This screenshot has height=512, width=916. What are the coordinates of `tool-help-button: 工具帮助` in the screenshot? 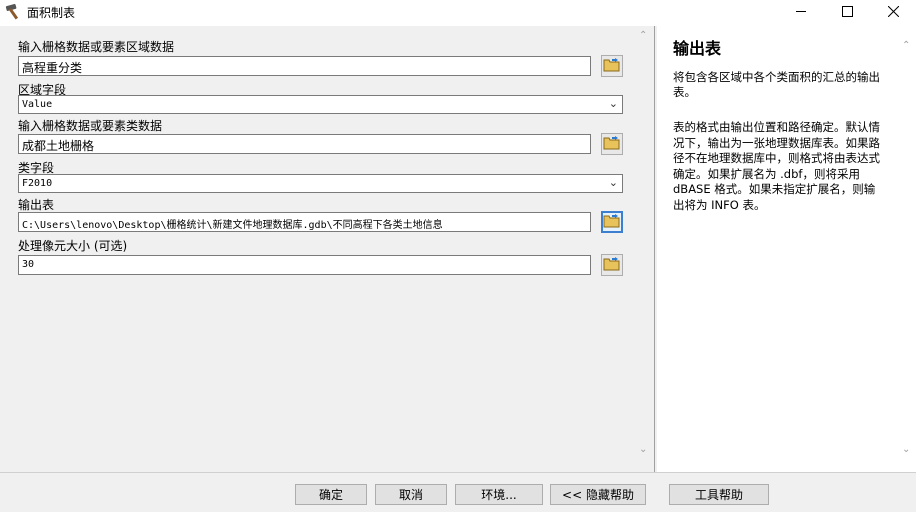 It's located at (719, 494).